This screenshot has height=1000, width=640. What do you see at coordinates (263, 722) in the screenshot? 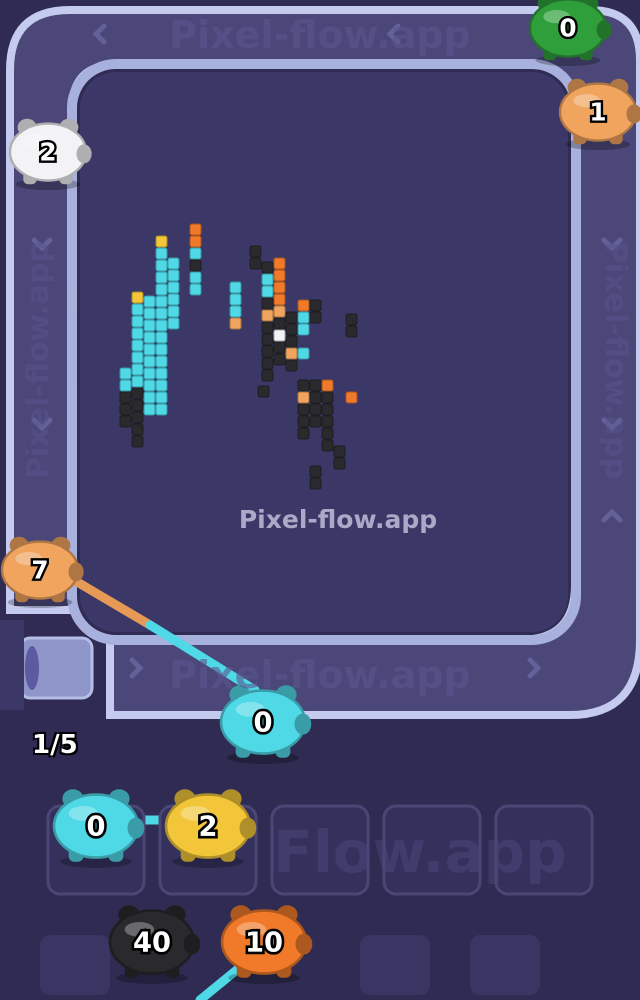
I see `active-pig-count: 0` at bounding box center [263, 722].